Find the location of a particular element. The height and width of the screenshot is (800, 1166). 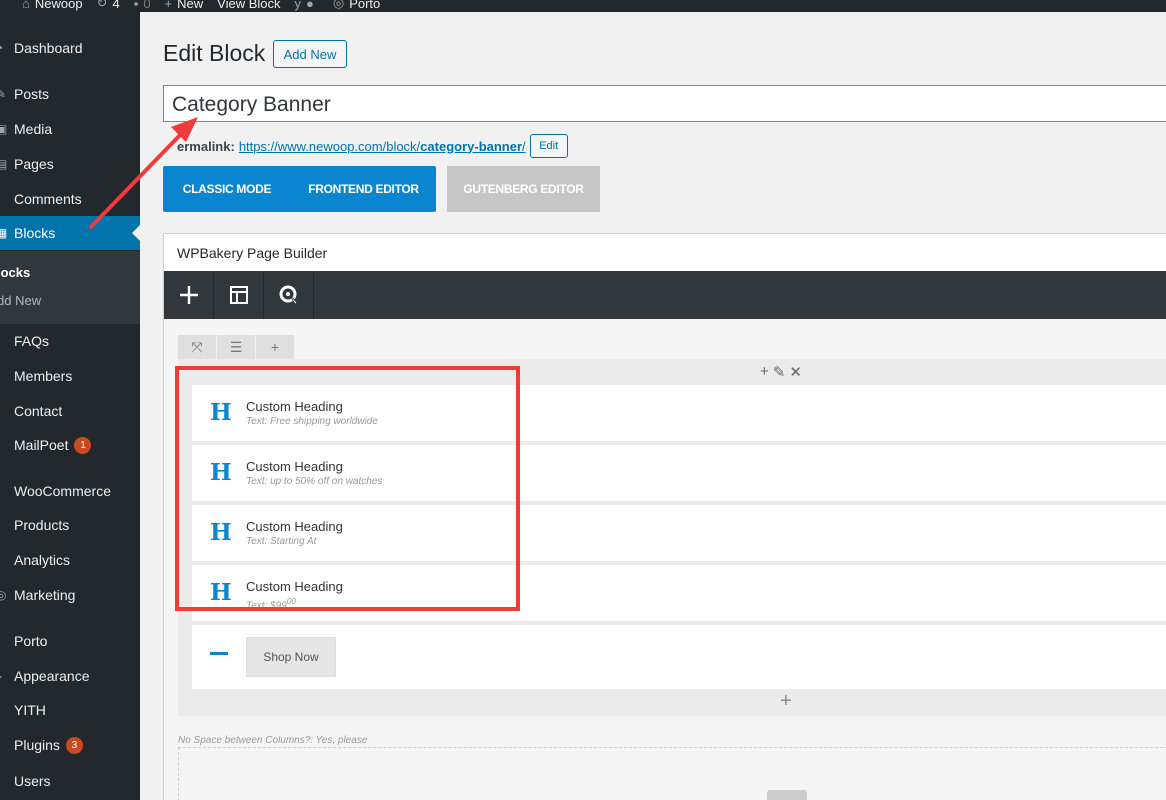

home-icon: ⌂ is located at coordinates (26, 5).